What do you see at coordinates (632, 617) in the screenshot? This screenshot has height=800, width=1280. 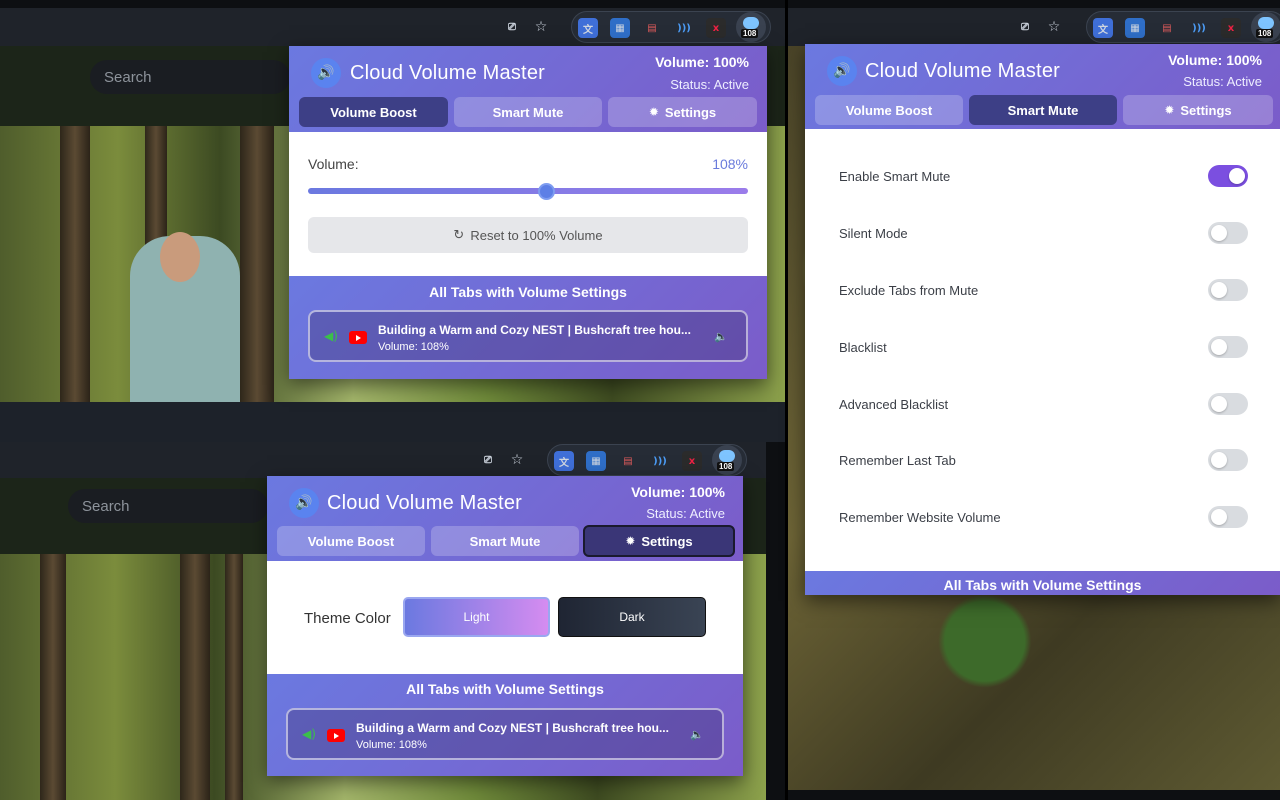 I see `theme-dark-button: Dark` at bounding box center [632, 617].